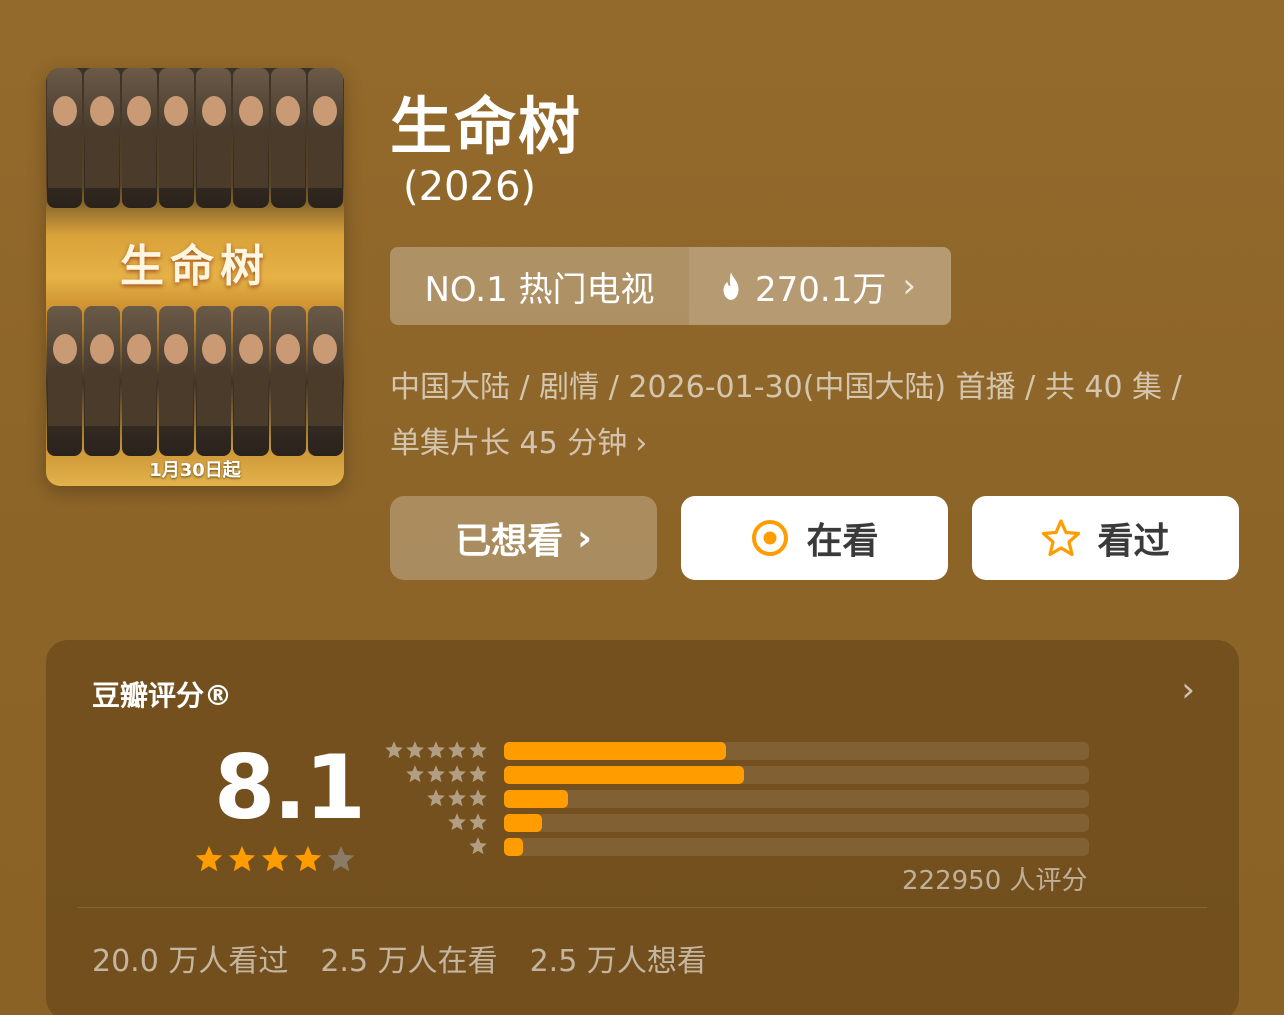 This screenshot has height=1015, width=1284. What do you see at coordinates (1061, 538) in the screenshot?
I see `star-outline-icon` at bounding box center [1061, 538].